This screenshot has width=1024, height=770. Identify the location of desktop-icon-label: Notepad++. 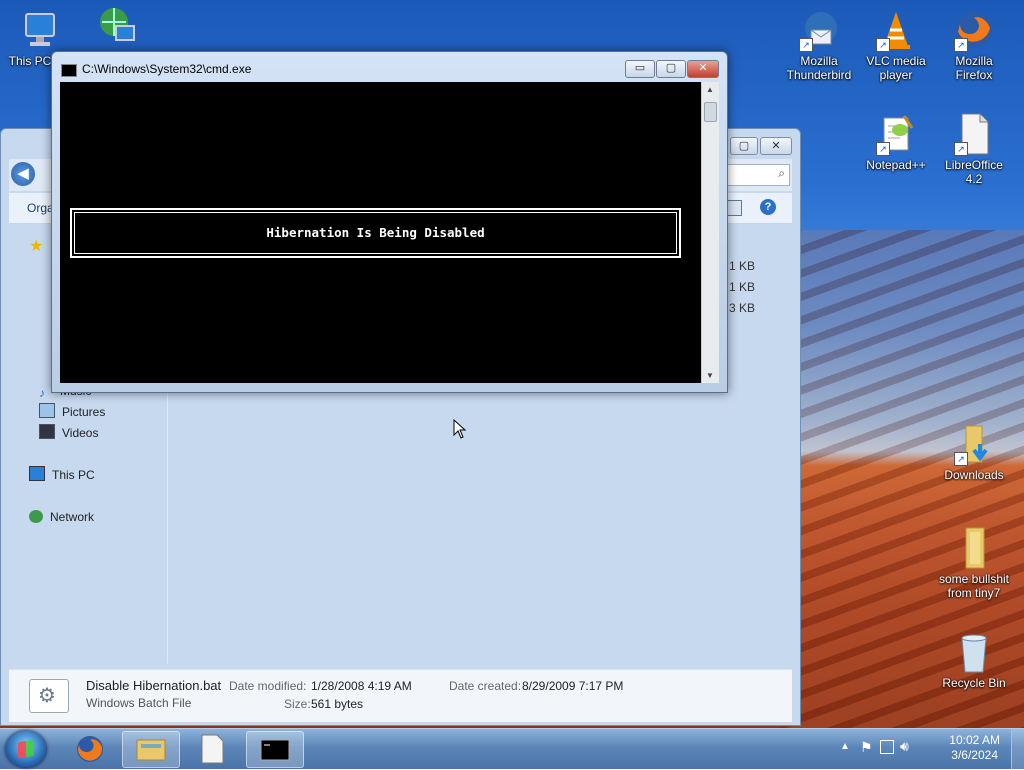
(896, 165).